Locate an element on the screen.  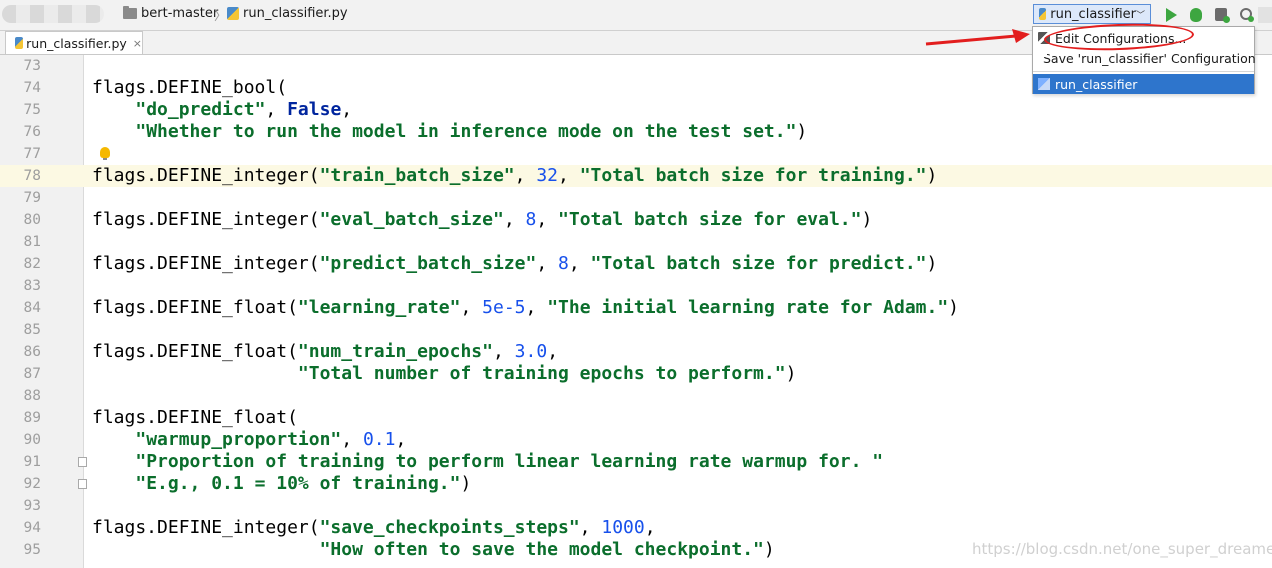
code-line: flags.DEFINE_bool( is located at coordinates (189, 88).